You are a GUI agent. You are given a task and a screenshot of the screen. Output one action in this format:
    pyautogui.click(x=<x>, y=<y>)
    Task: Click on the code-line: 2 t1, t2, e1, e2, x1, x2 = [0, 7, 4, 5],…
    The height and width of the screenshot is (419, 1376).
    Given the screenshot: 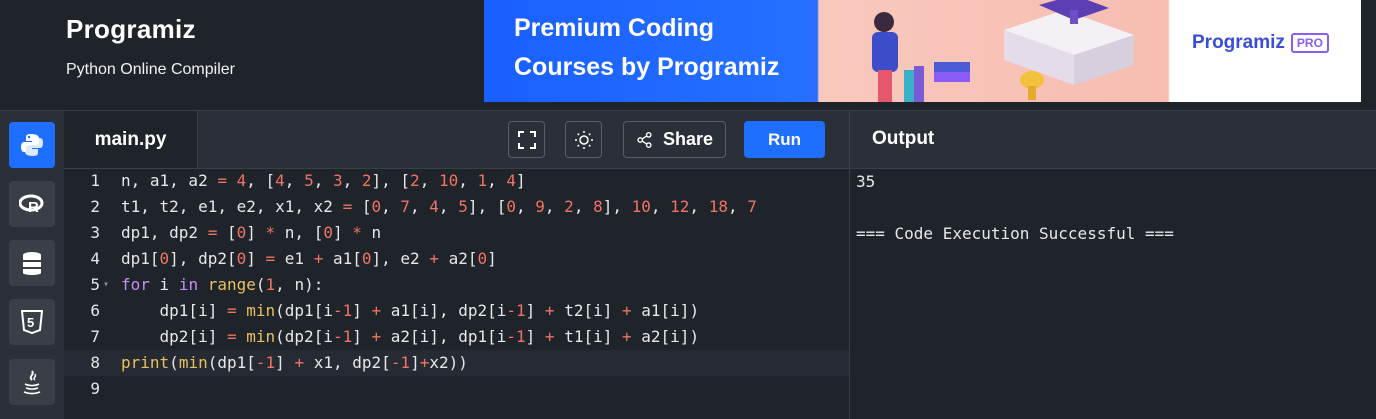 What is the action you would take?
    pyautogui.click(x=456, y=207)
    